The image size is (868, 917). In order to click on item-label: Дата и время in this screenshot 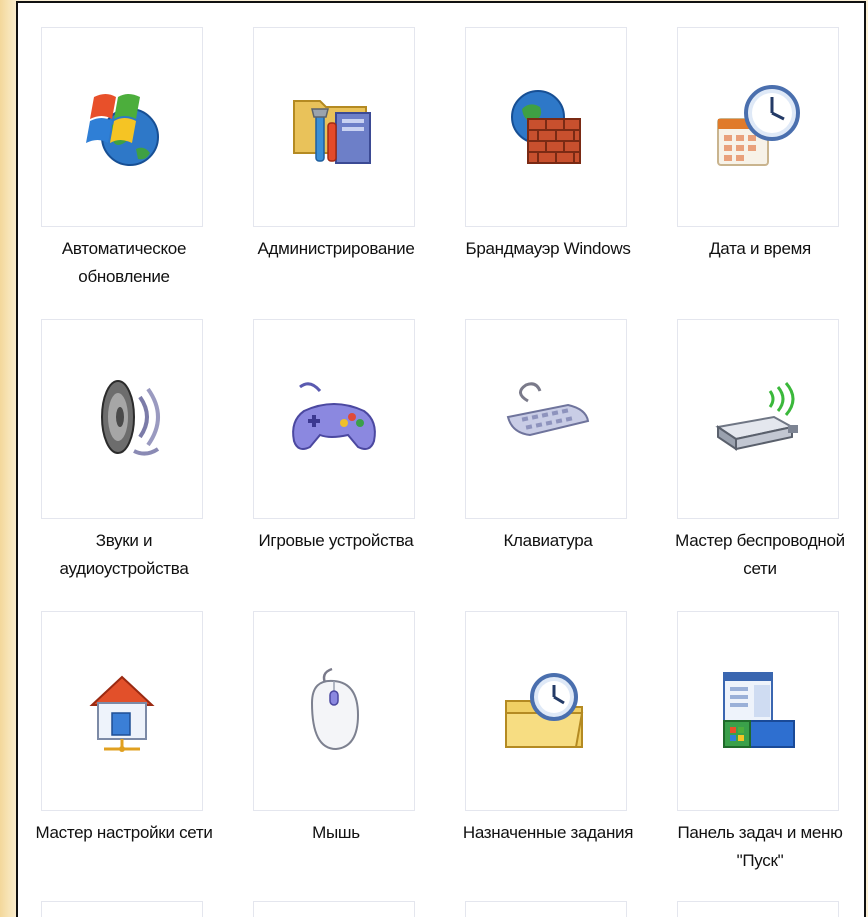, I will do `click(760, 248)`.